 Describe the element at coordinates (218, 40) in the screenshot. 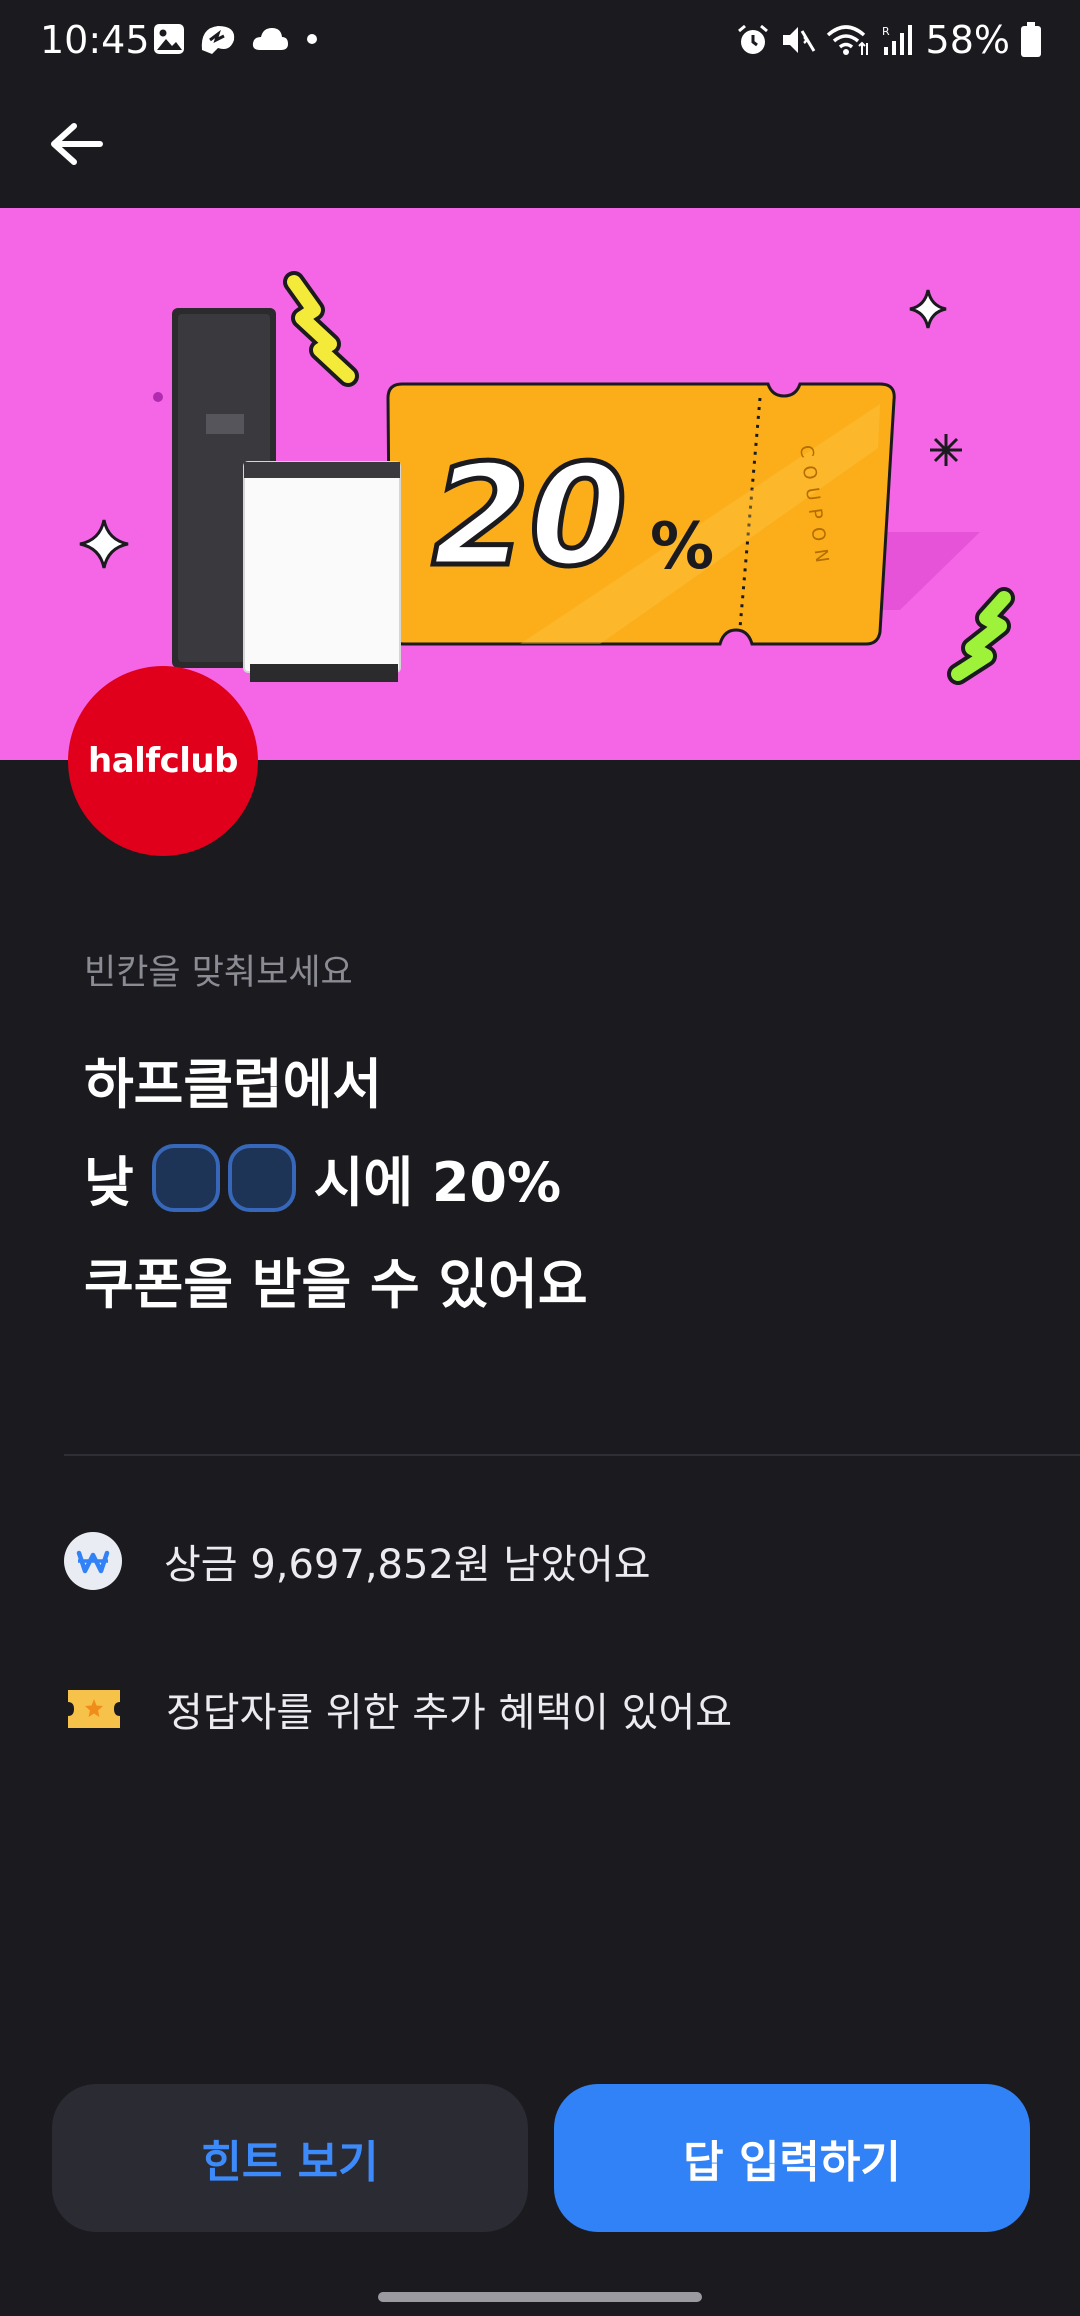

I see `thread-icon` at that location.